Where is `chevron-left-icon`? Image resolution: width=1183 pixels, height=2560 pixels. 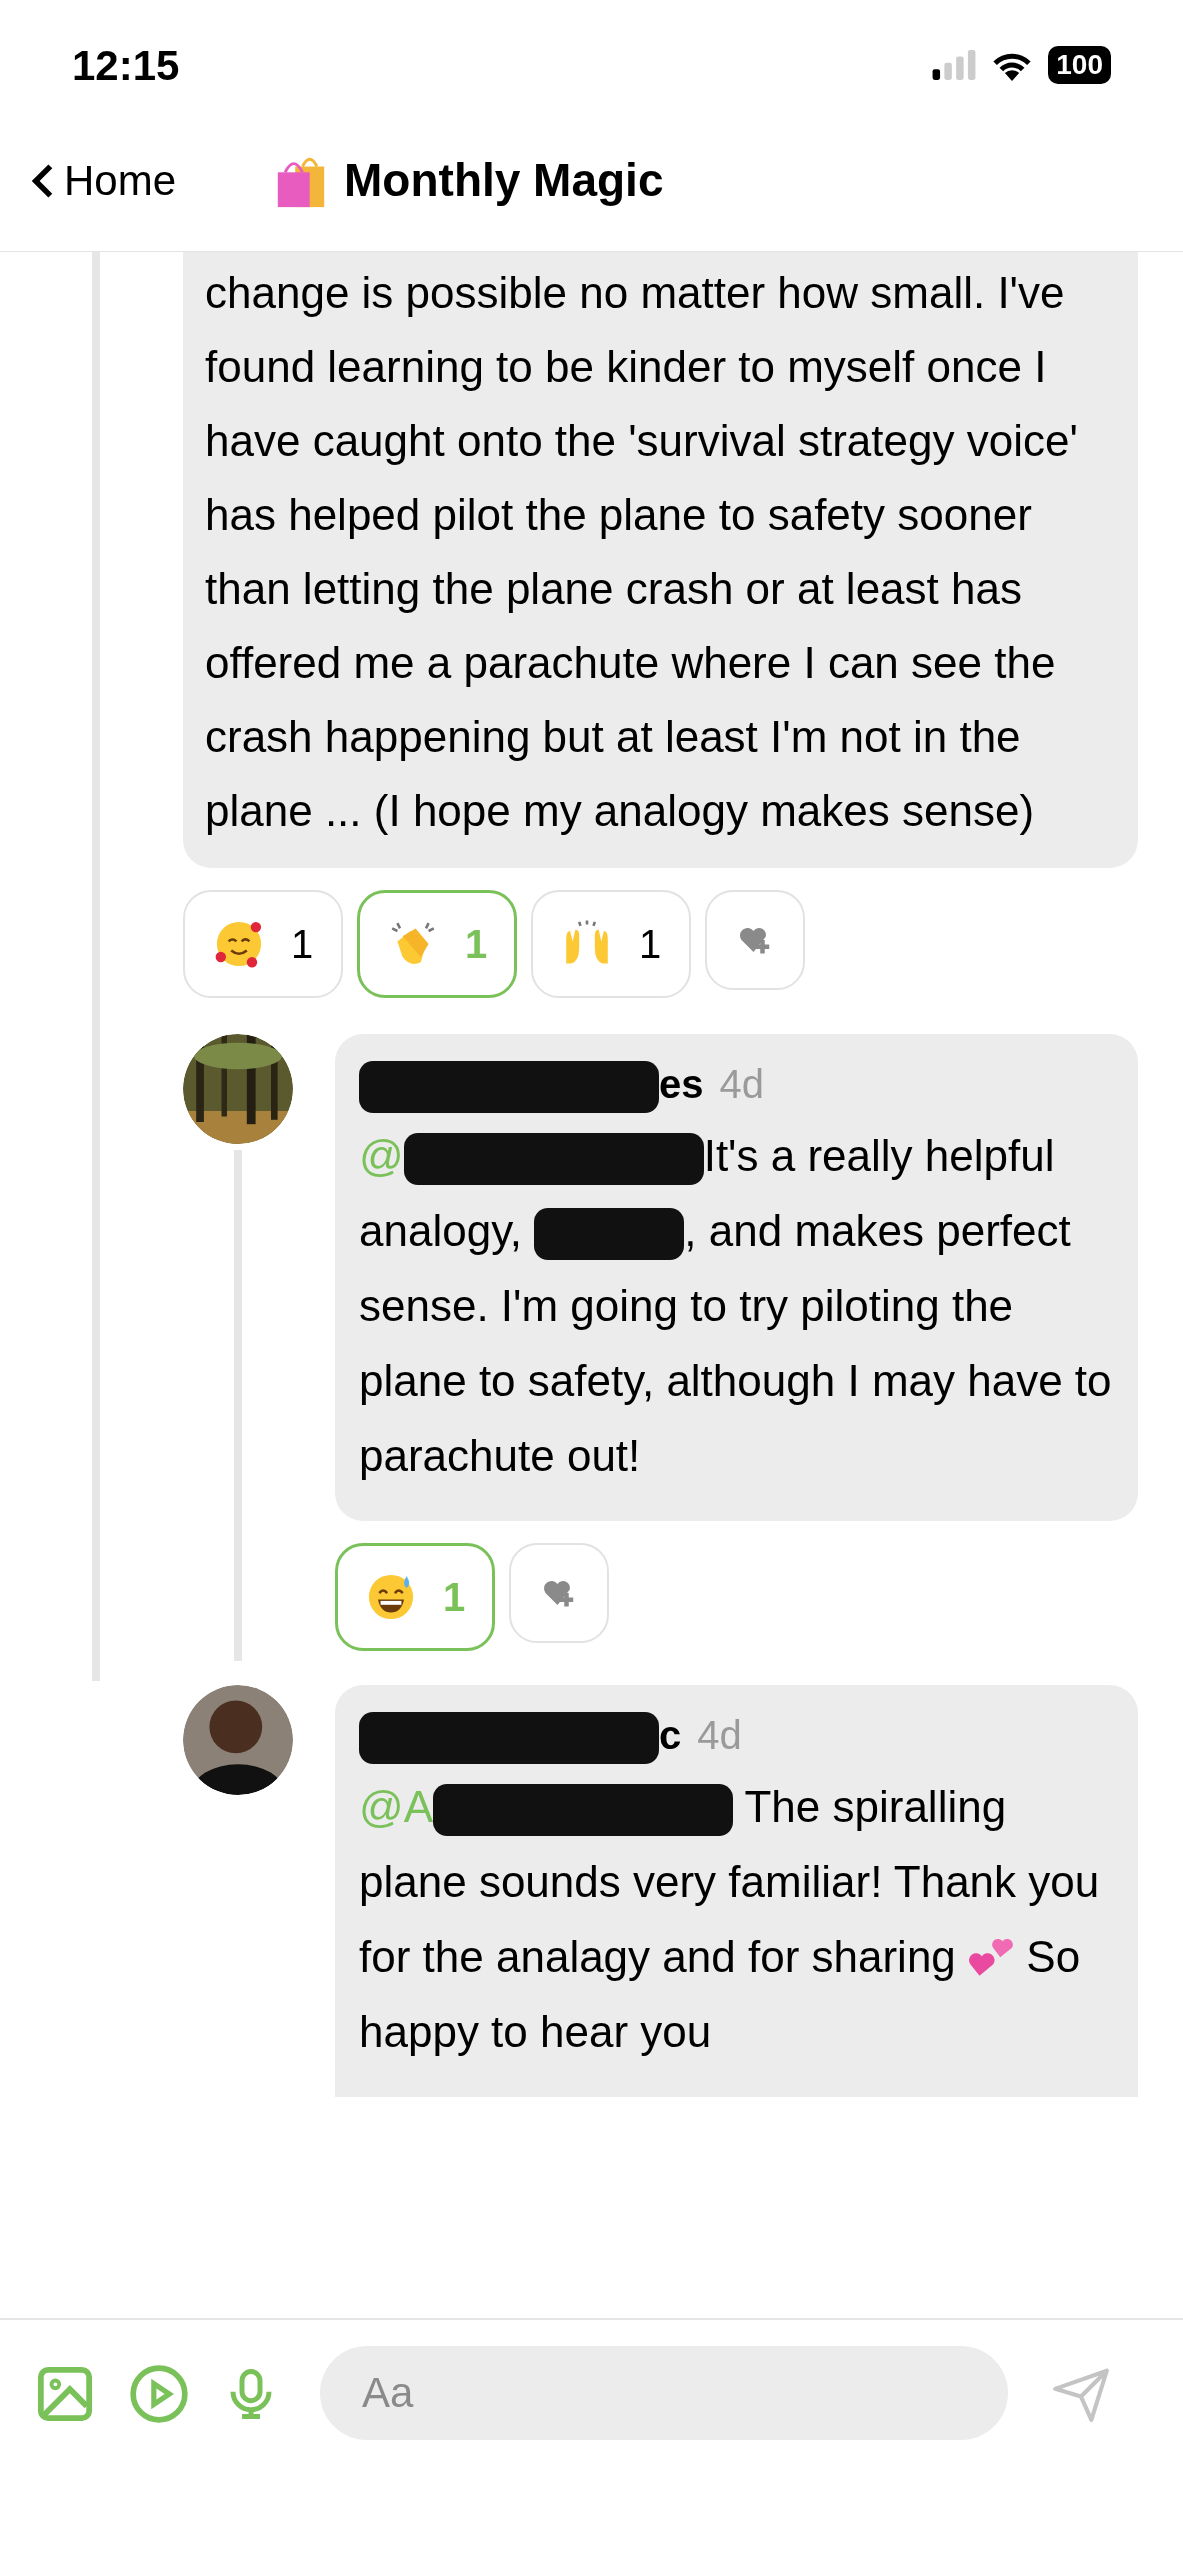 chevron-left-icon is located at coordinates (43, 180).